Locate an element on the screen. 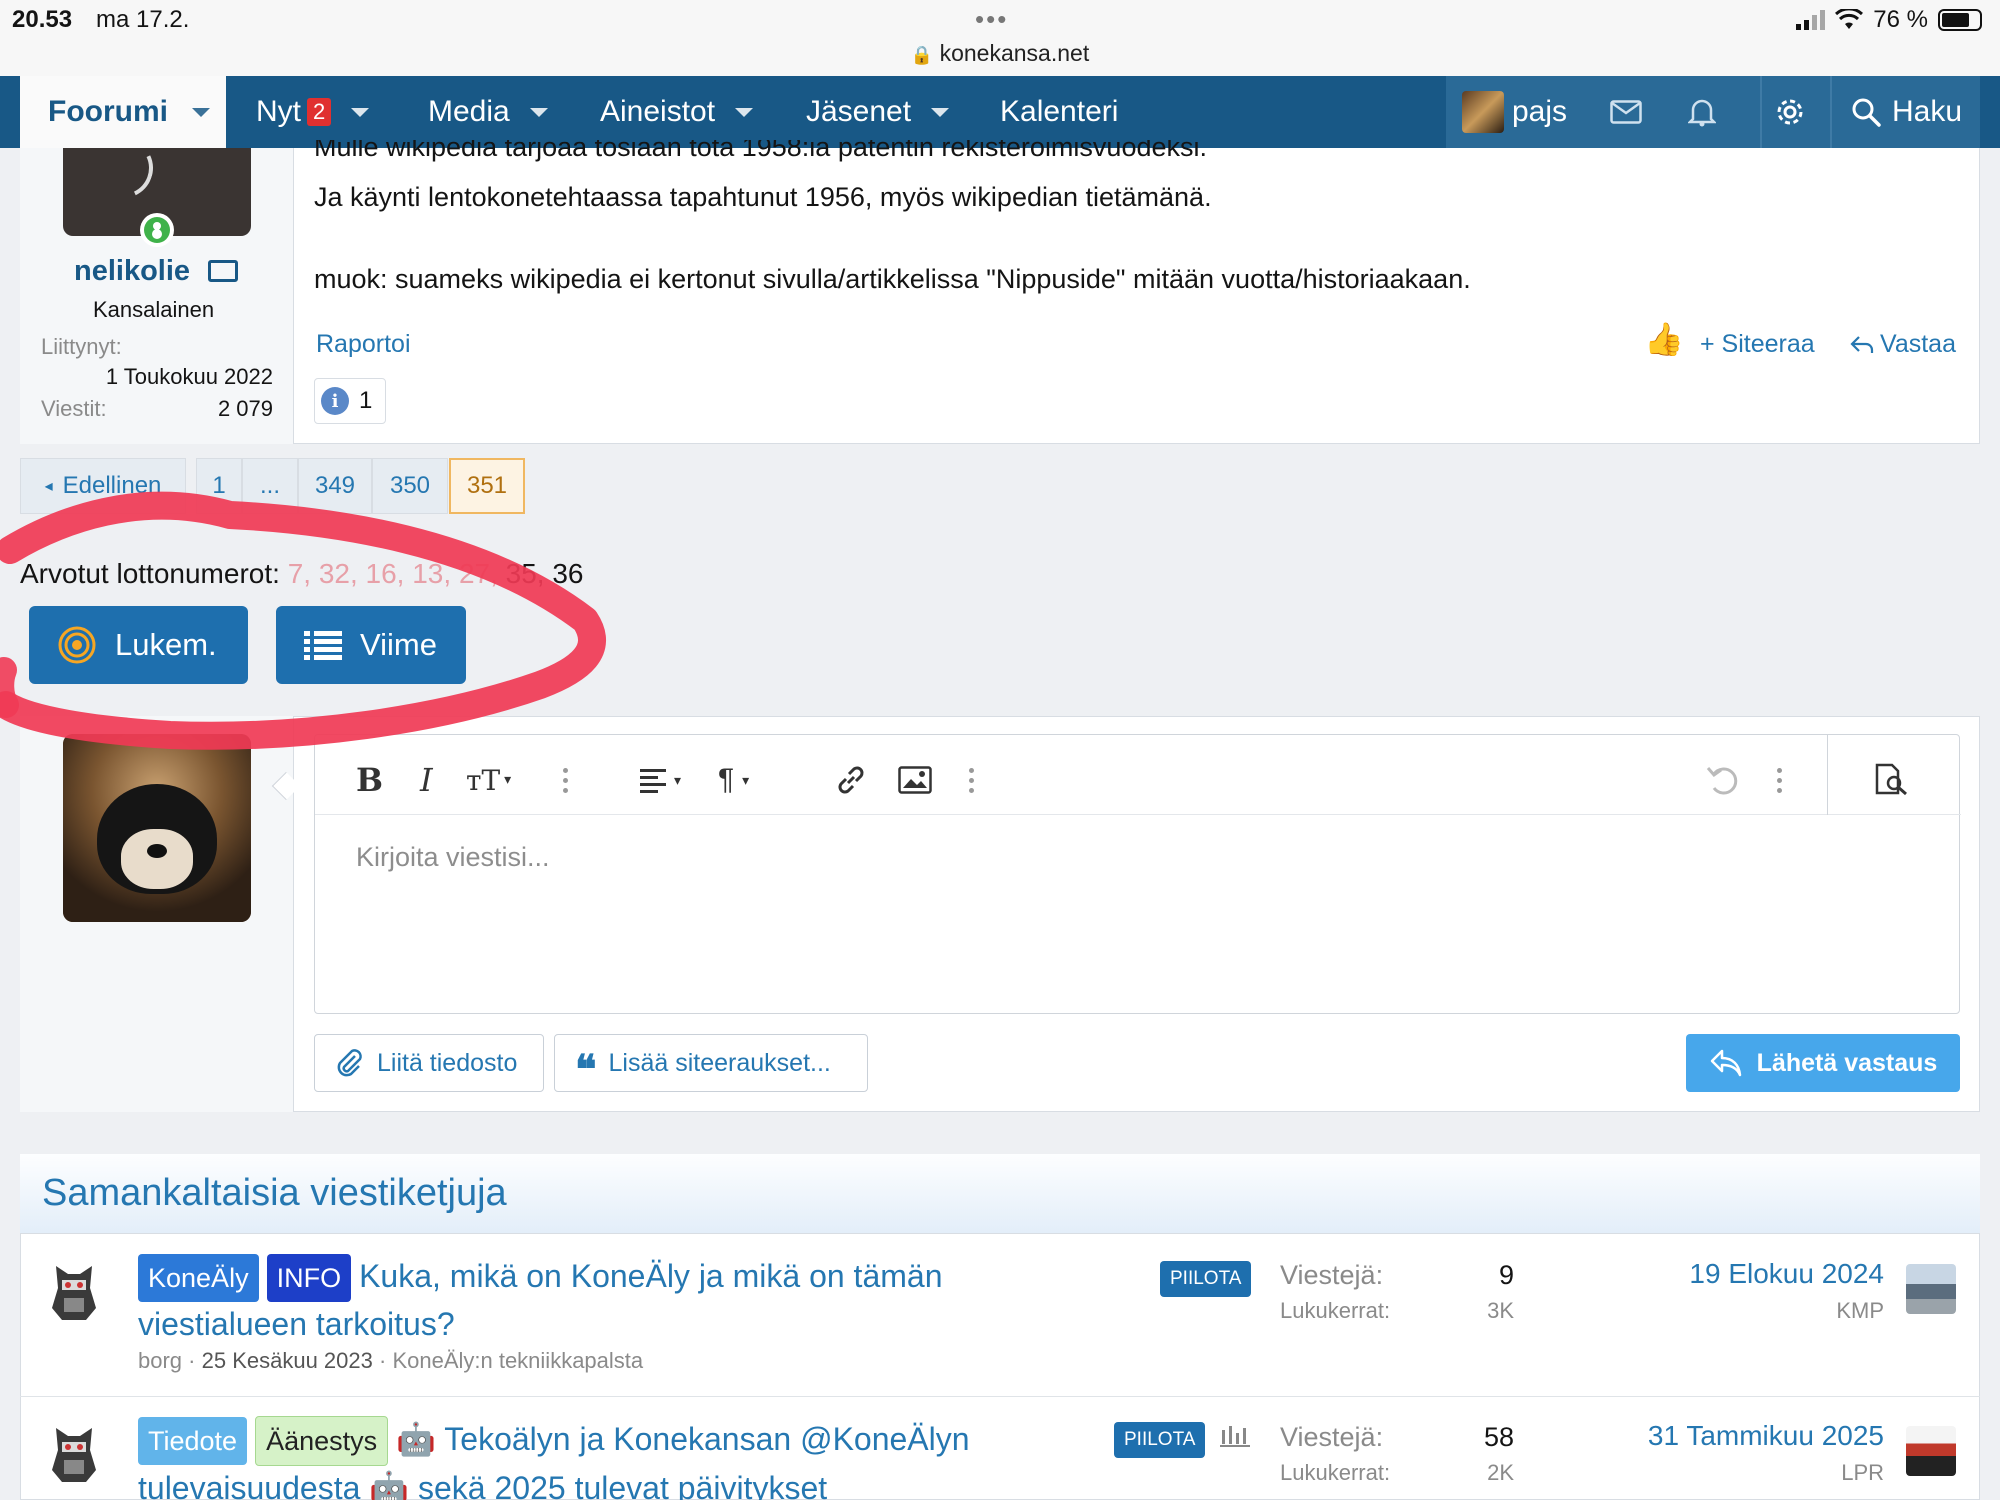  clock: 20.53 is located at coordinates (42, 19).